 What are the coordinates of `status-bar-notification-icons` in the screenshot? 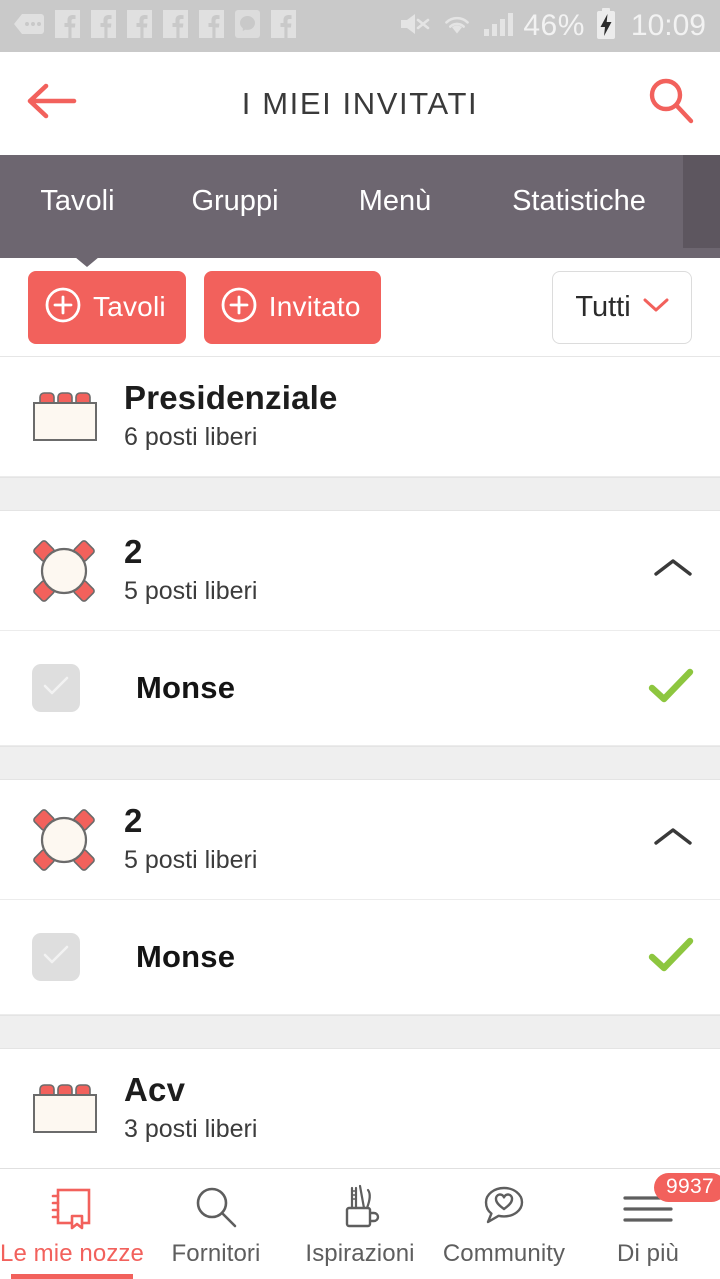 It's located at (155, 26).